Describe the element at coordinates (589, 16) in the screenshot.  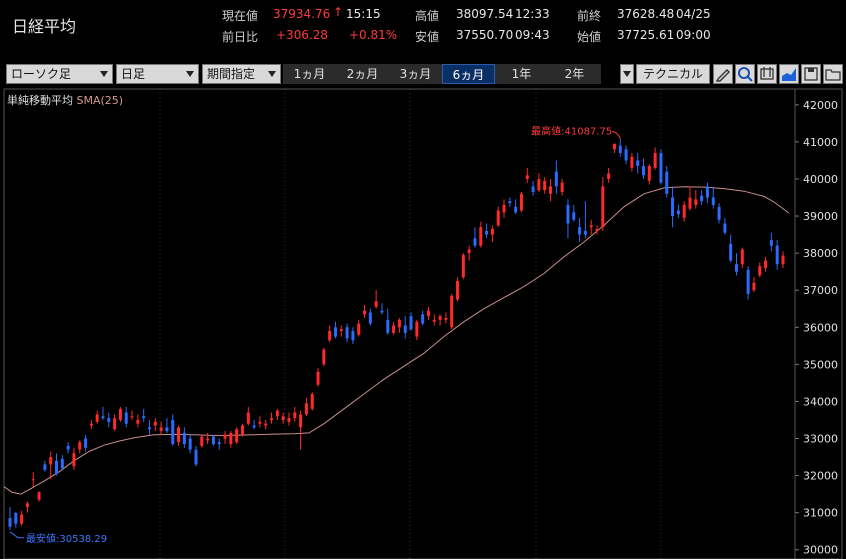
I see `prev-close-label: 前終` at that location.